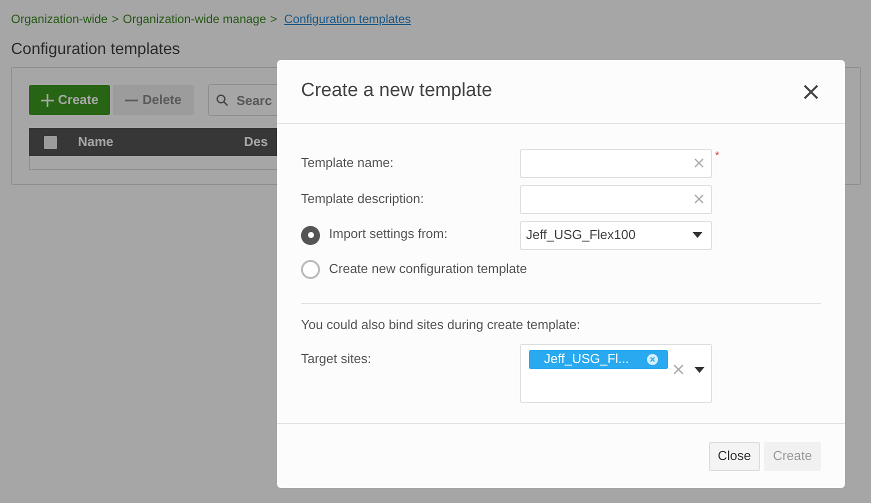  I want to click on hint-text: You could also bind sites during create template:, so click(441, 325).